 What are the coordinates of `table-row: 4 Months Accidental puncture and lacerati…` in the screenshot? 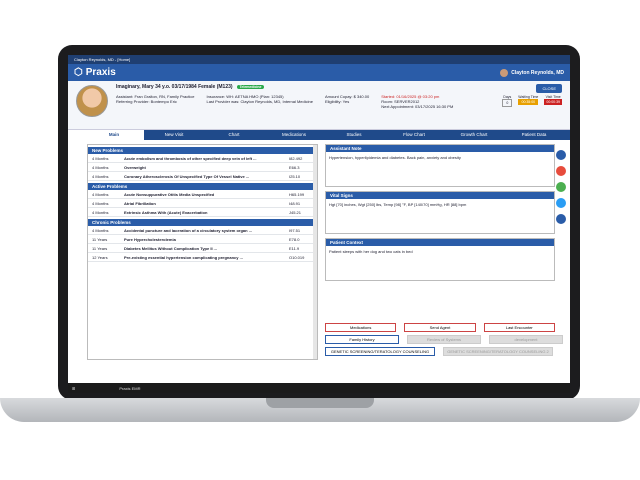 It's located at (202, 230).